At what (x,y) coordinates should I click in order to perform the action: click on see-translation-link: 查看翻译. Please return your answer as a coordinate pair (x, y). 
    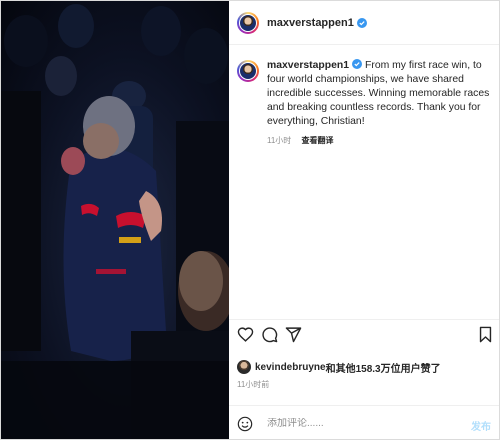
    Looking at the image, I should click on (318, 140).